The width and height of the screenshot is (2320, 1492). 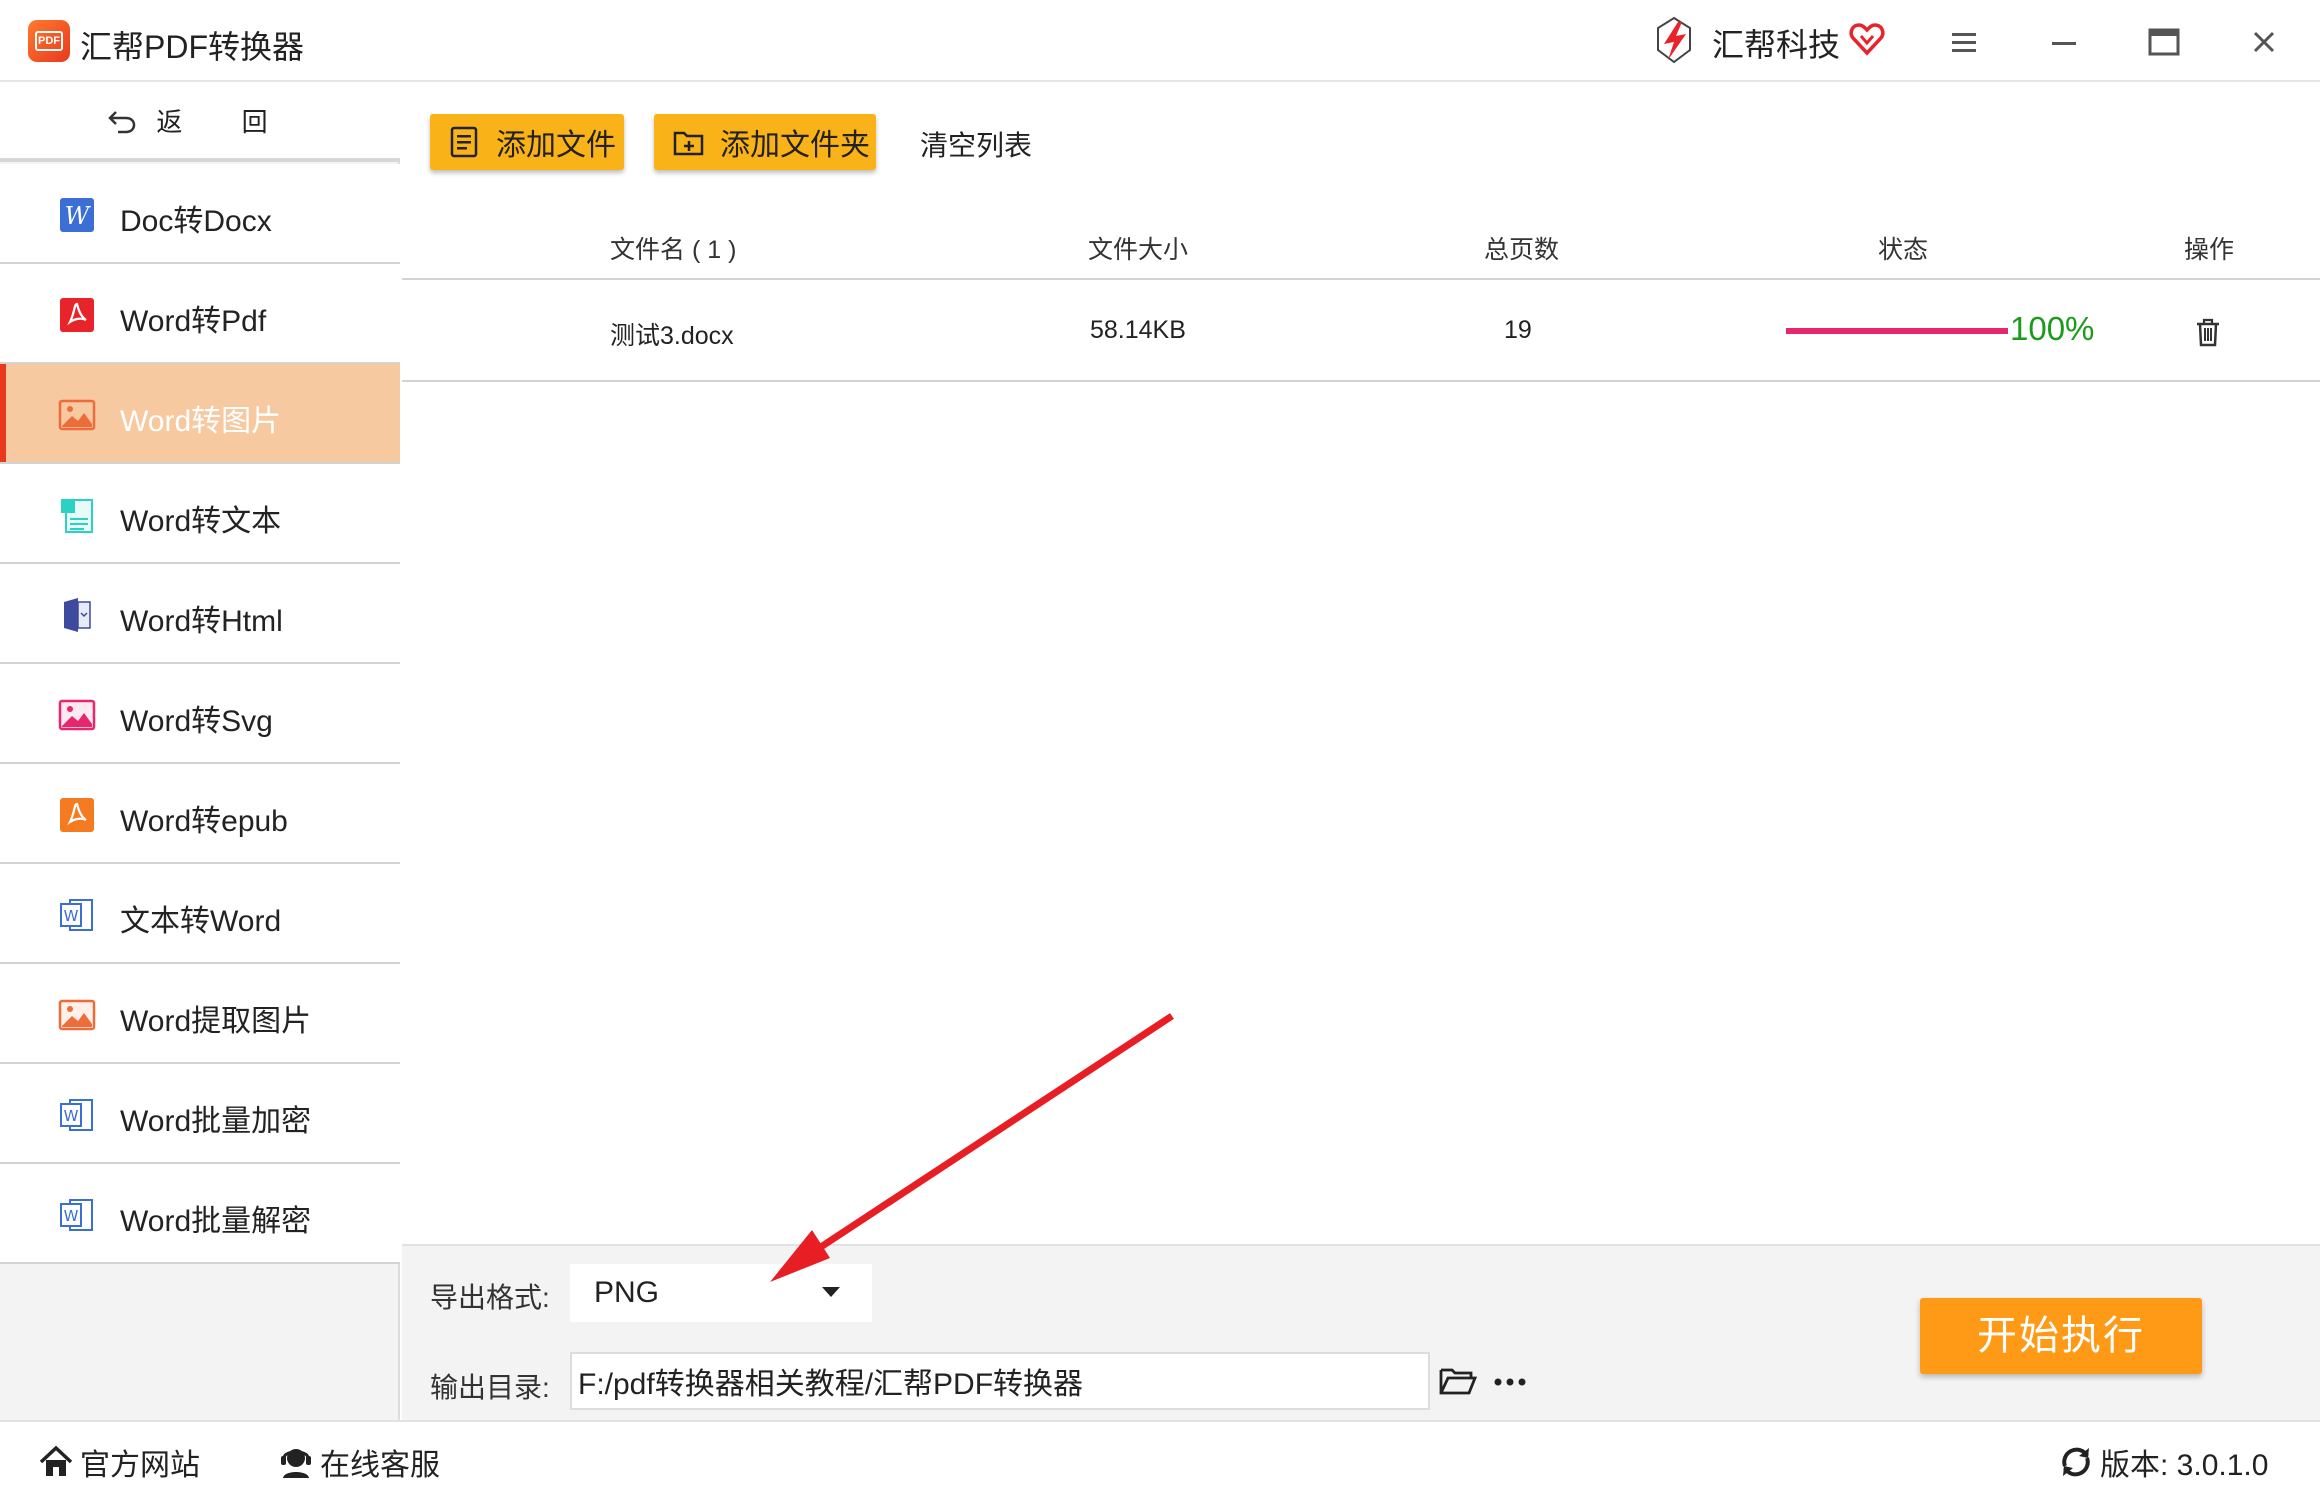 I want to click on file-table-header: 文件名 ( 1 ) 文件大小 总页数 状态 操作, so click(x=1361, y=244).